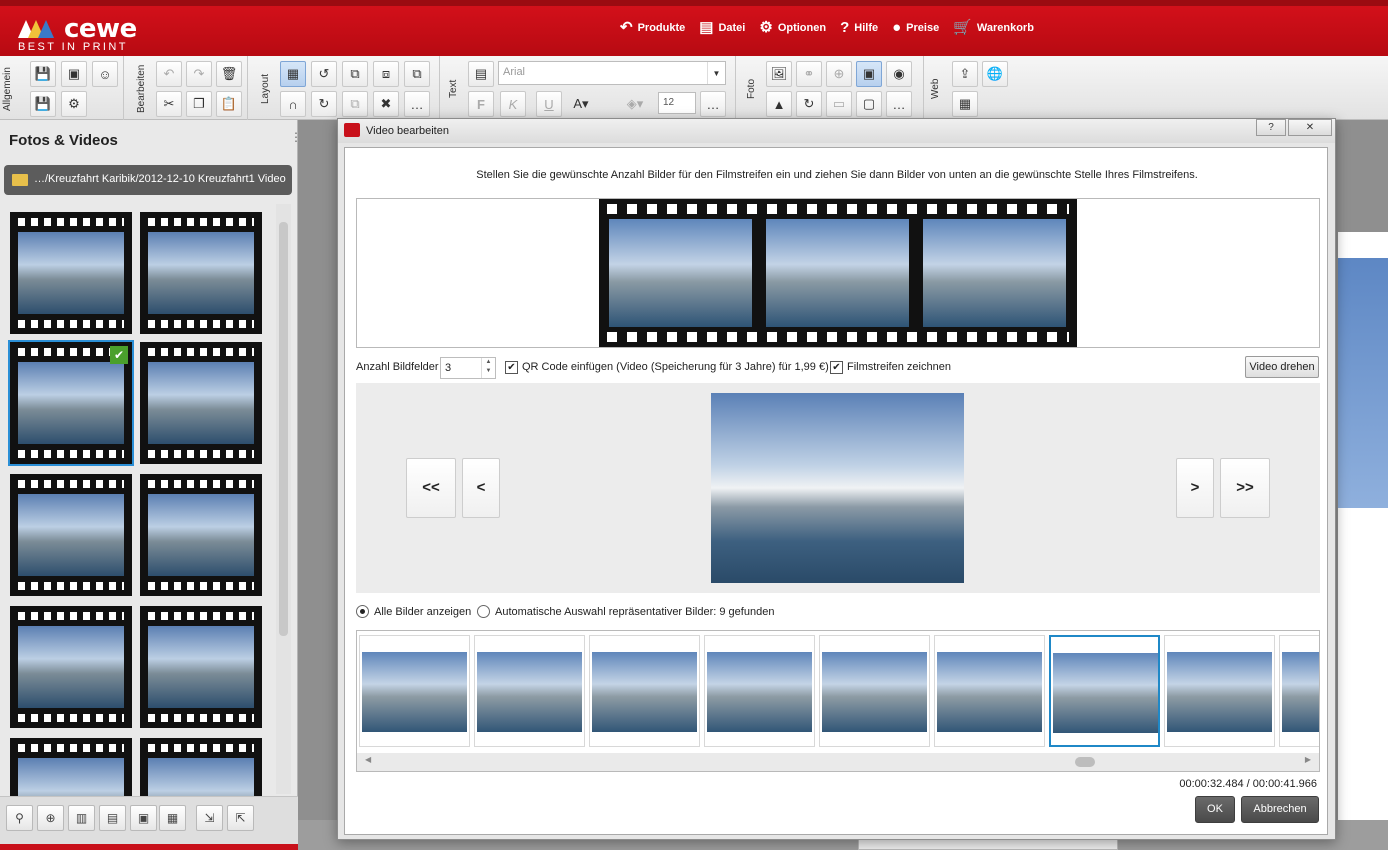 This screenshot has width=1388, height=850. Describe the element at coordinates (915, 27) in the screenshot. I see `menu-preise: ● Preise` at that location.